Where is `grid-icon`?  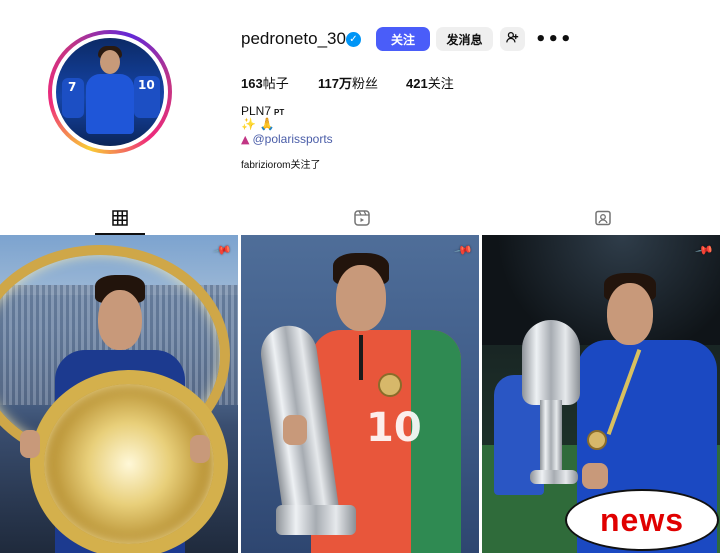
grid-icon is located at coordinates (120, 218).